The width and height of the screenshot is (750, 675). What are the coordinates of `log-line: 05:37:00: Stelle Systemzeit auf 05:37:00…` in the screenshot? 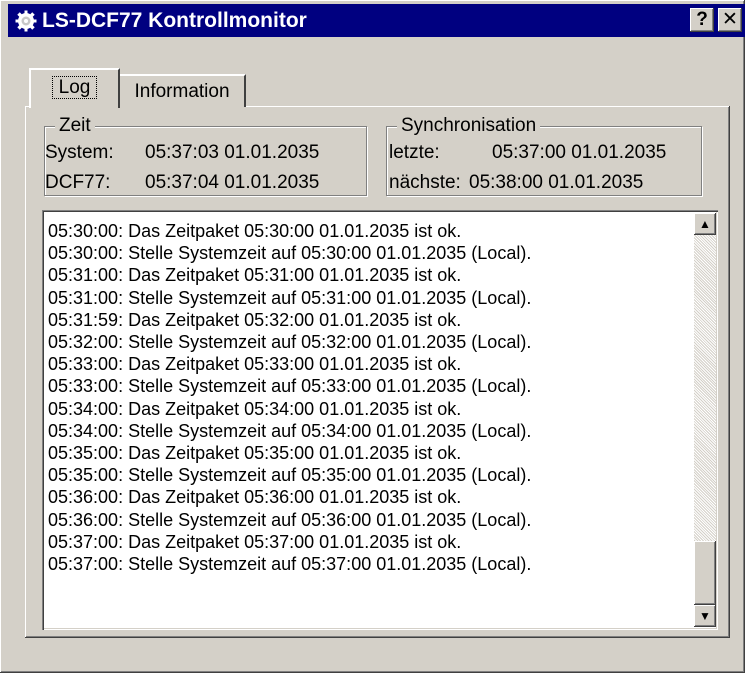 It's located at (290, 564).